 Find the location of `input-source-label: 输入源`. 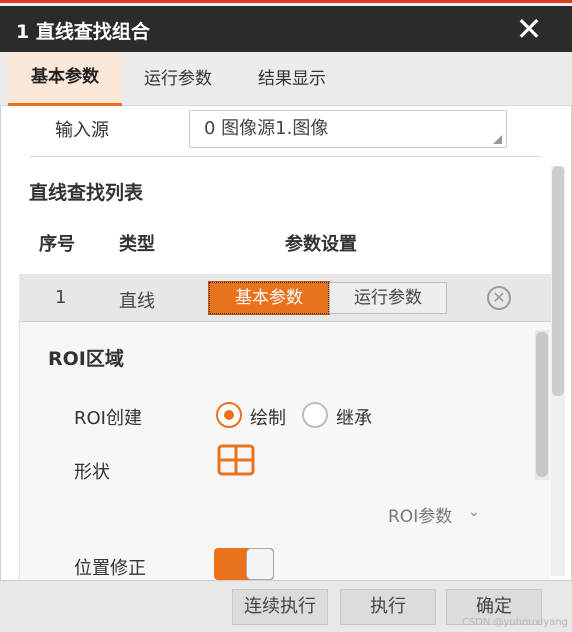

input-source-label: 输入源 is located at coordinates (82, 130).